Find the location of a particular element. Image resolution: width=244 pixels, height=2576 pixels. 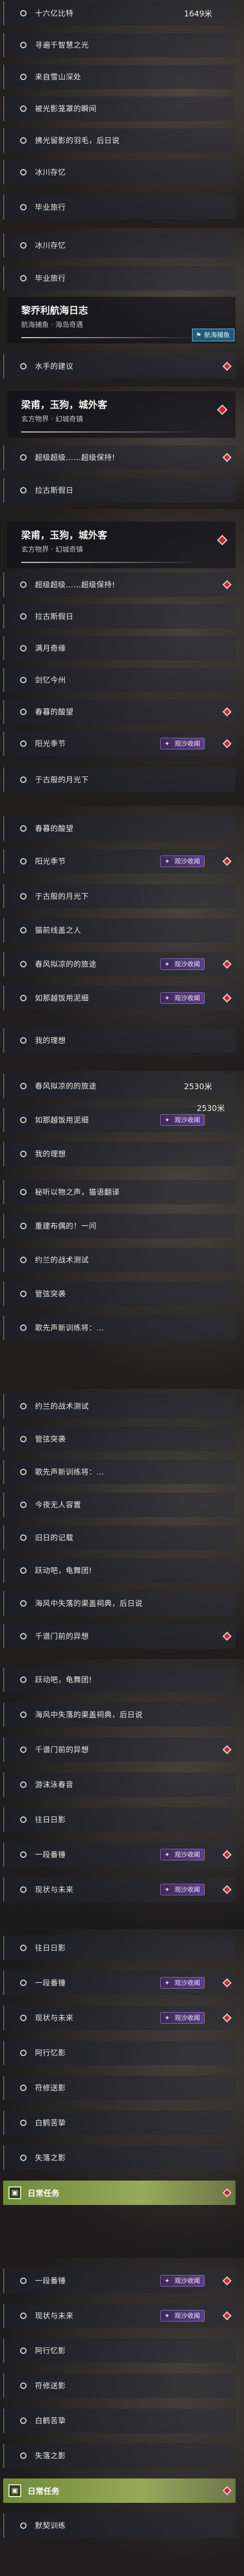

quest-row: 拂光留影的羽毛，后日说 is located at coordinates (120, 140).